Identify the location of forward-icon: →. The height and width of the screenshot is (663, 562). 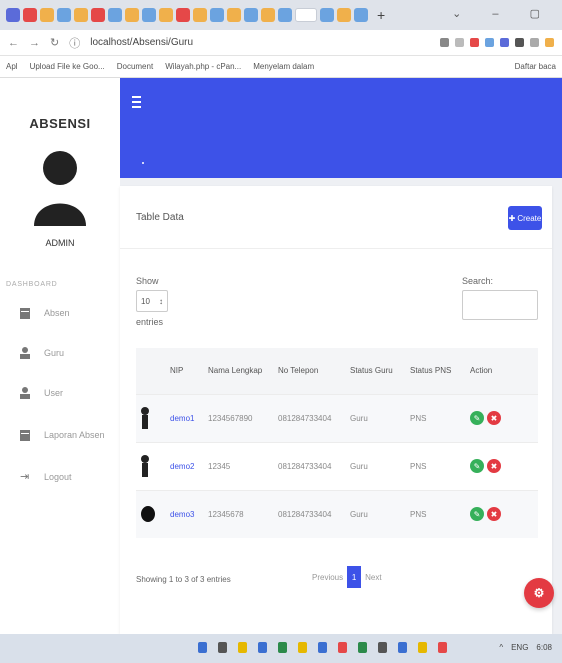
(34, 43).